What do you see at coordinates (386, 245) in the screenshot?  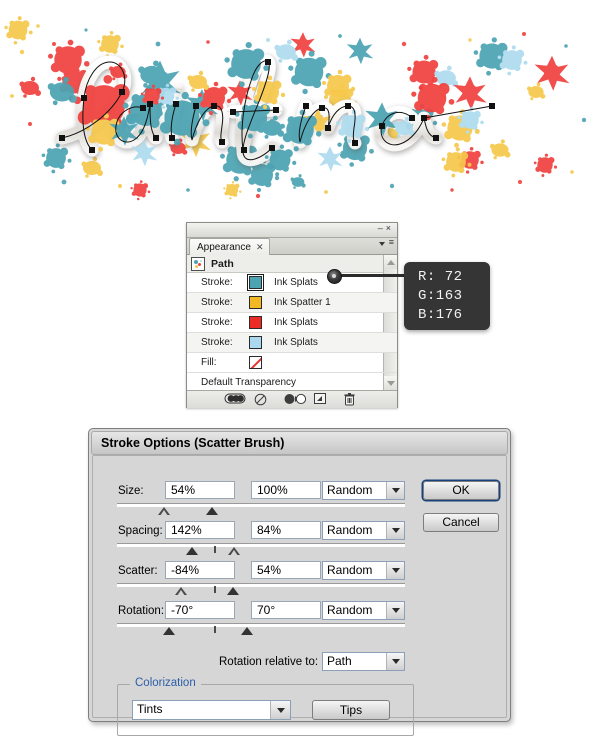 I see `panel-menu-button: ≡` at bounding box center [386, 245].